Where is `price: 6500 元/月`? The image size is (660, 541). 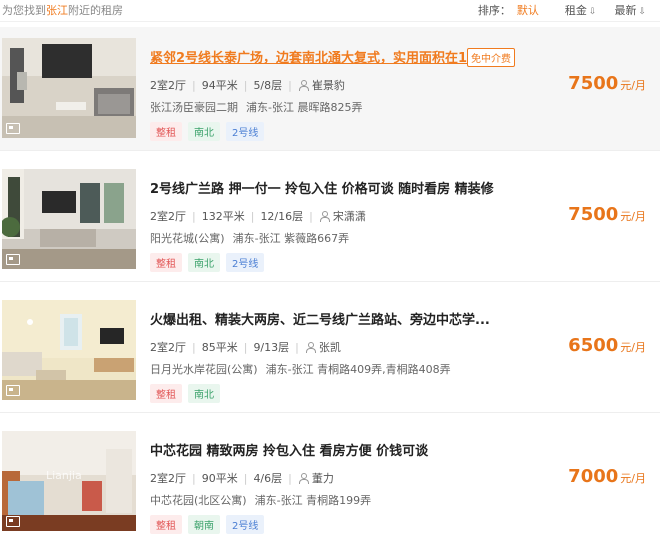
price: 6500 元/月 is located at coordinates (607, 345).